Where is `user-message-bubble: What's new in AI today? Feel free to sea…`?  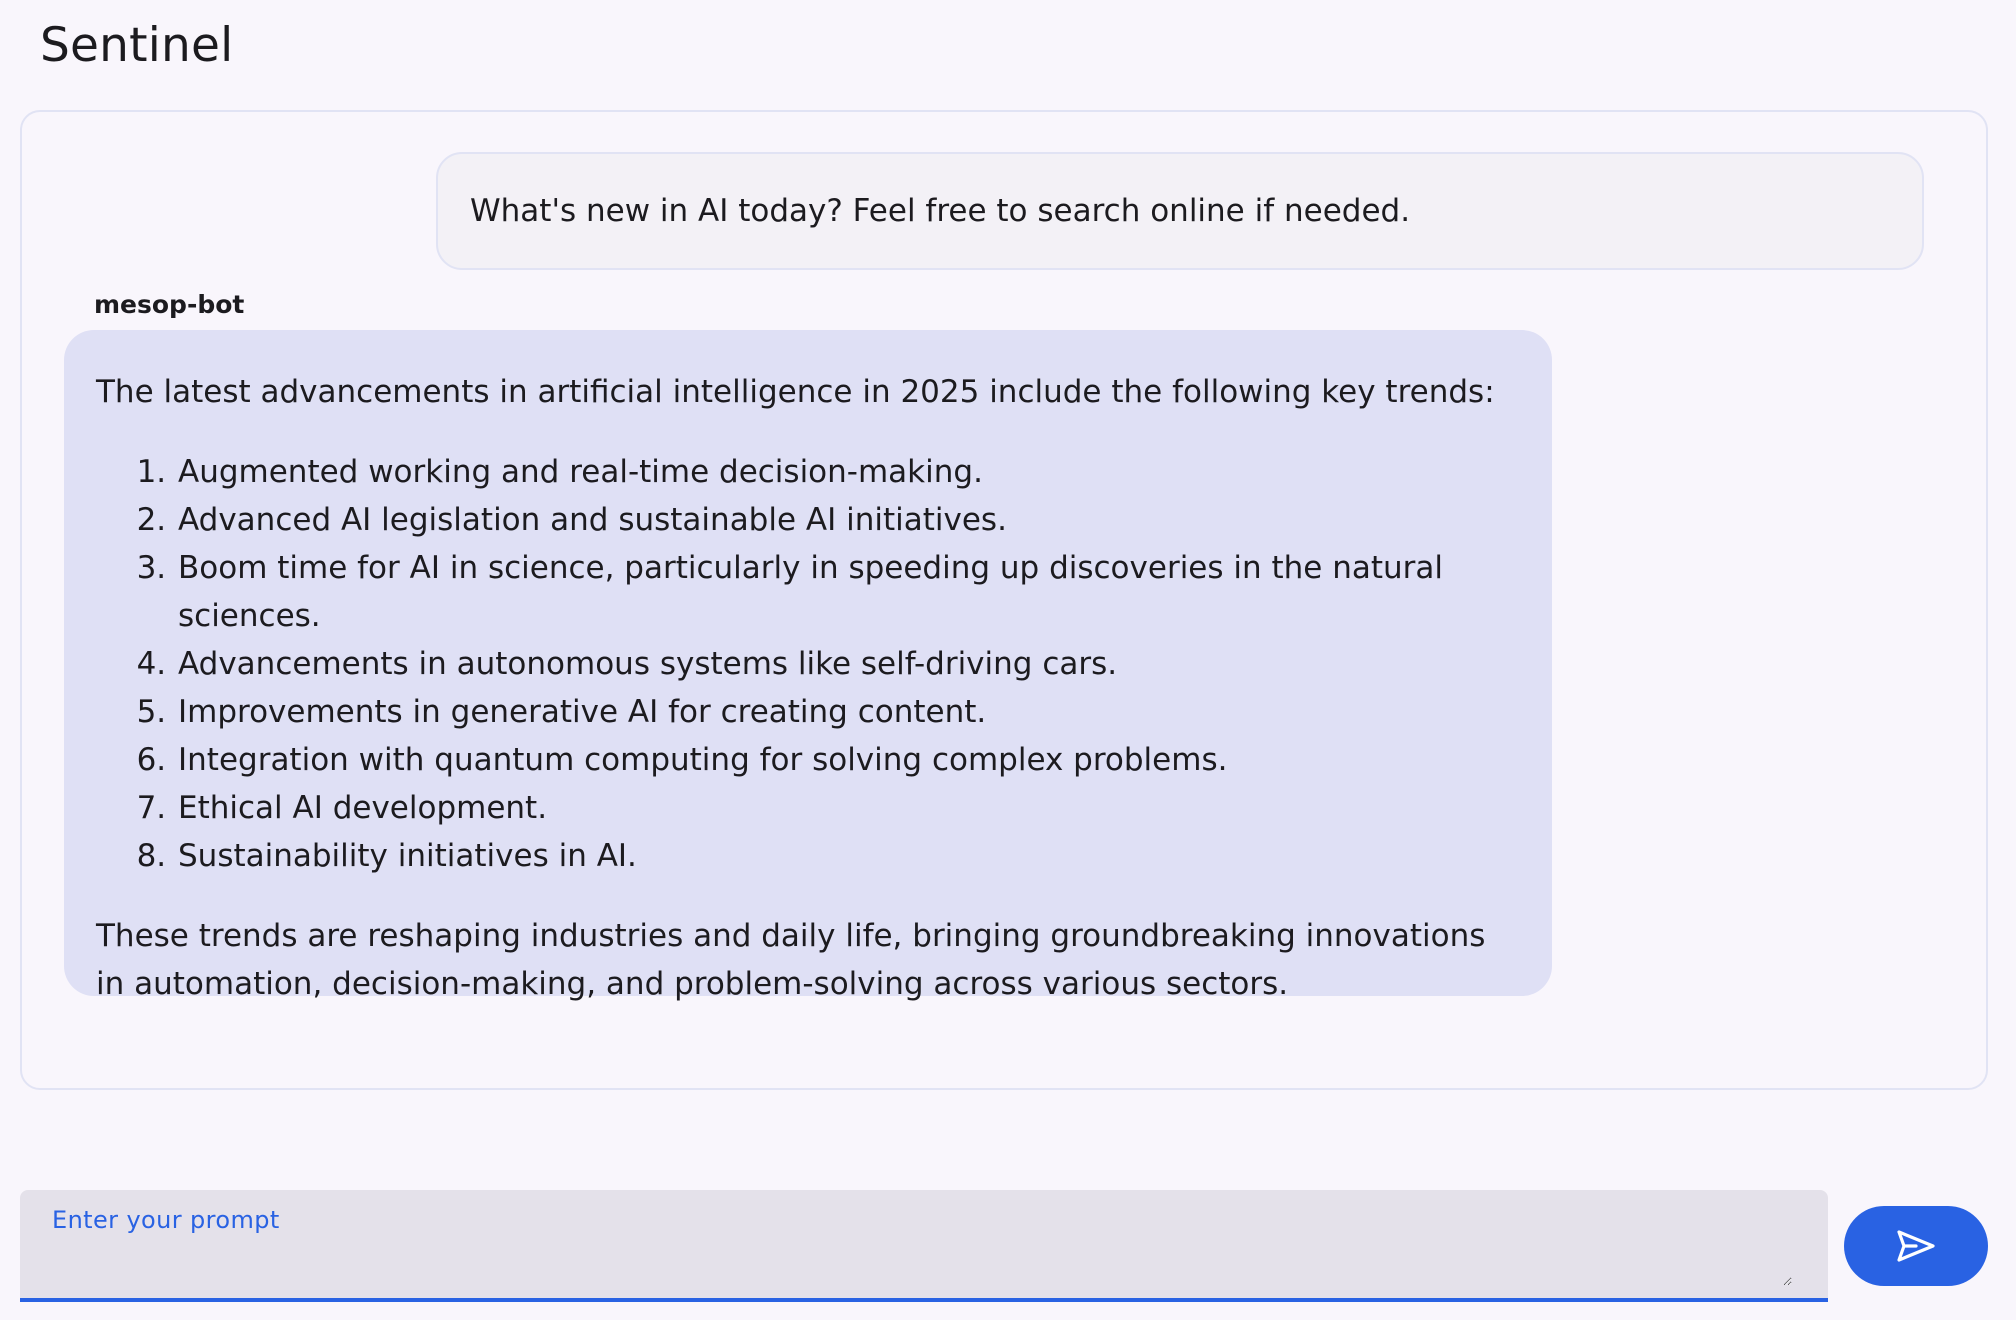
user-message-bubble: What's new in AI today? Feel free to sea… is located at coordinates (1180, 211).